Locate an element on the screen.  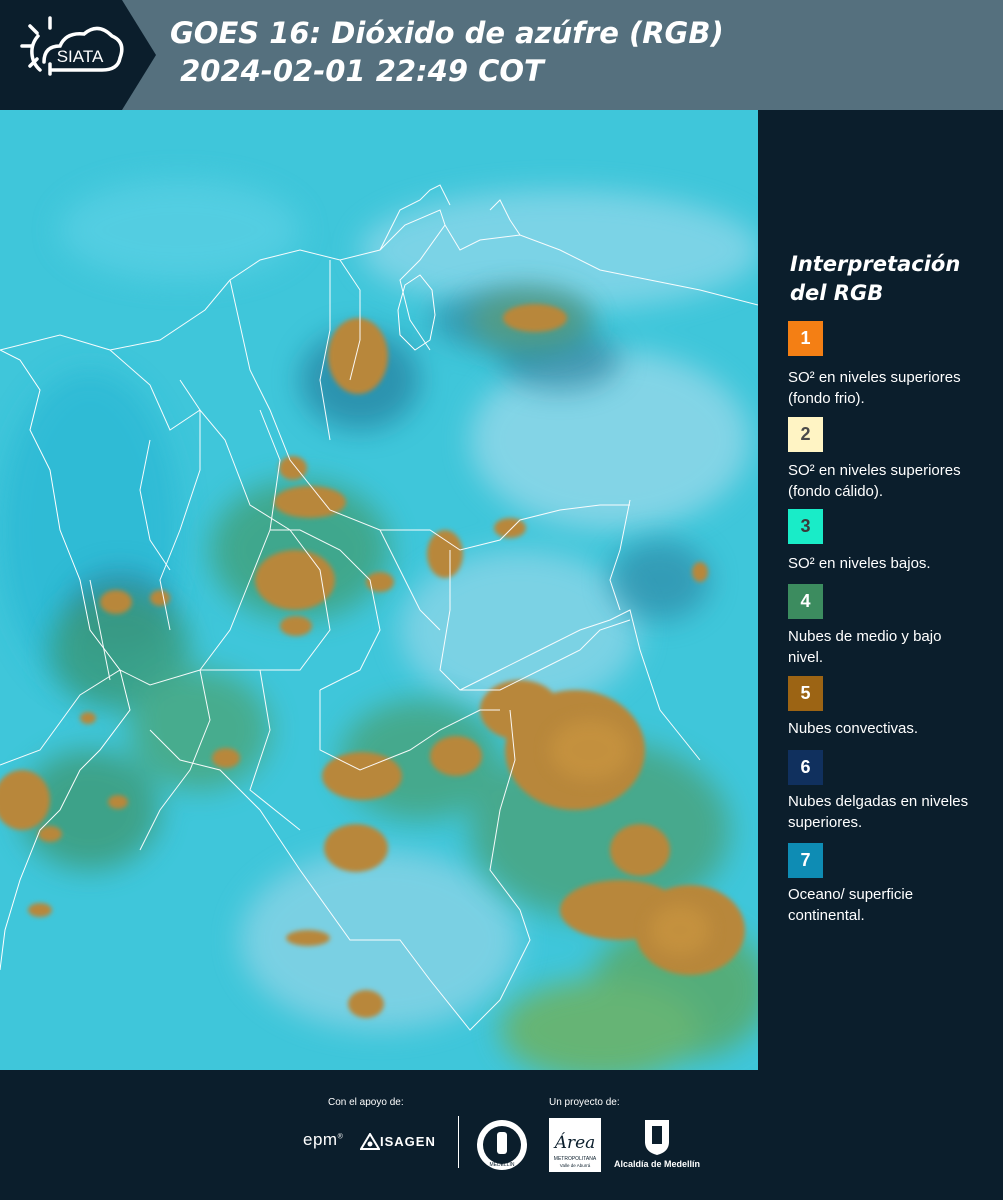
epm-logo: epm® is located at coordinates (323, 1139).